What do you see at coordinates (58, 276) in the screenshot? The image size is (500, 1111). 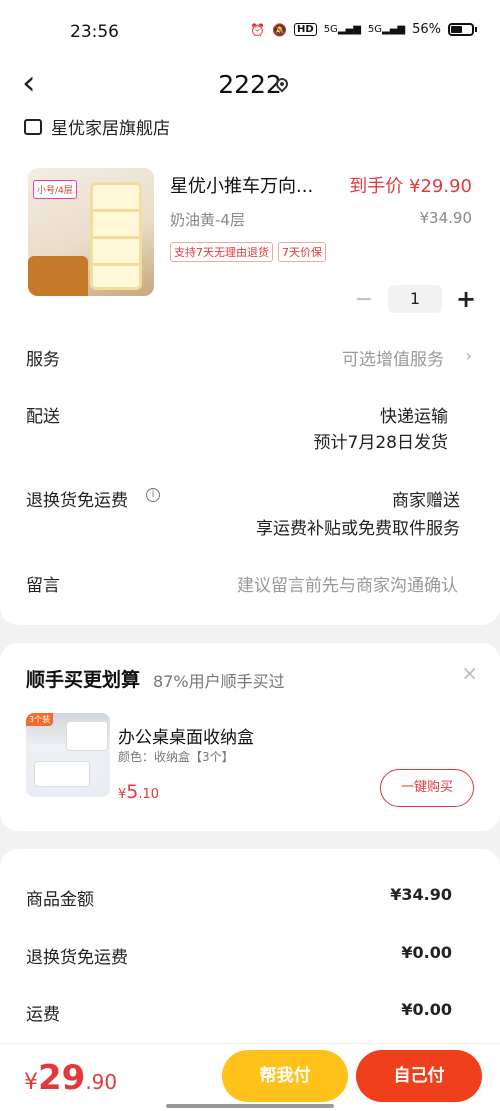 I see `product-image-sofa` at bounding box center [58, 276].